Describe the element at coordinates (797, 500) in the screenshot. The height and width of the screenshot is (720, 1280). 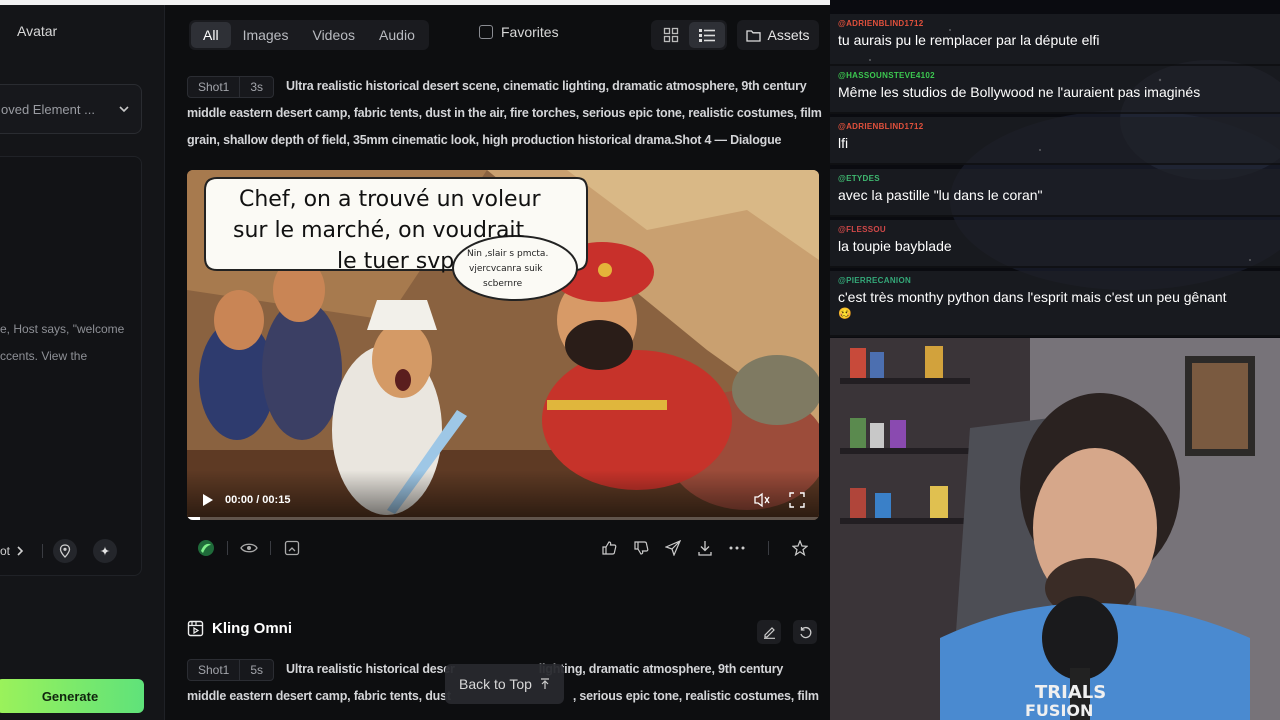
I see `fullscreen-icon` at that location.